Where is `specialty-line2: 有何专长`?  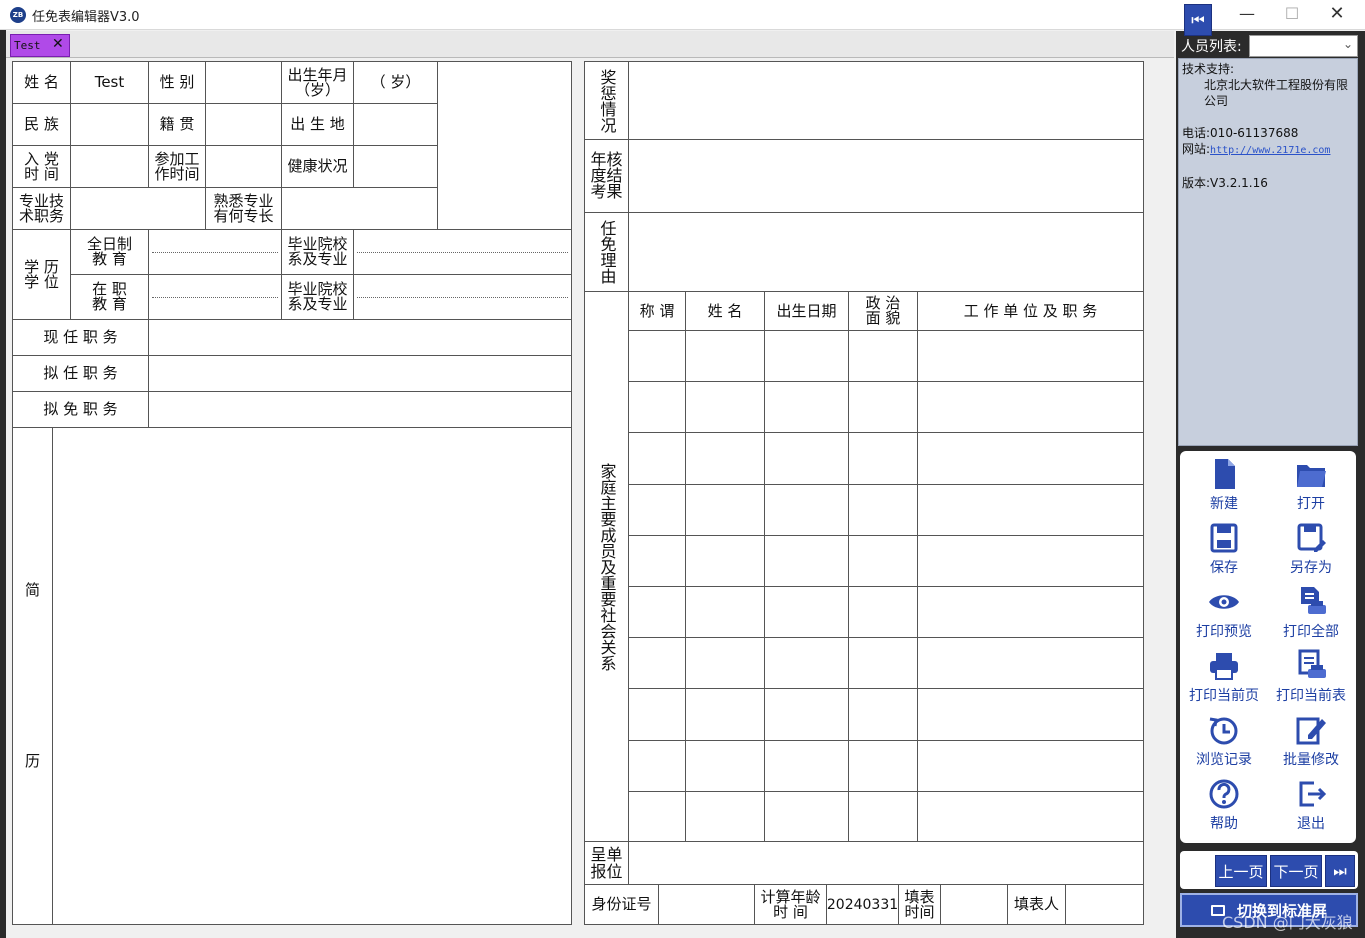 specialty-line2: 有何专长 is located at coordinates (243, 215).